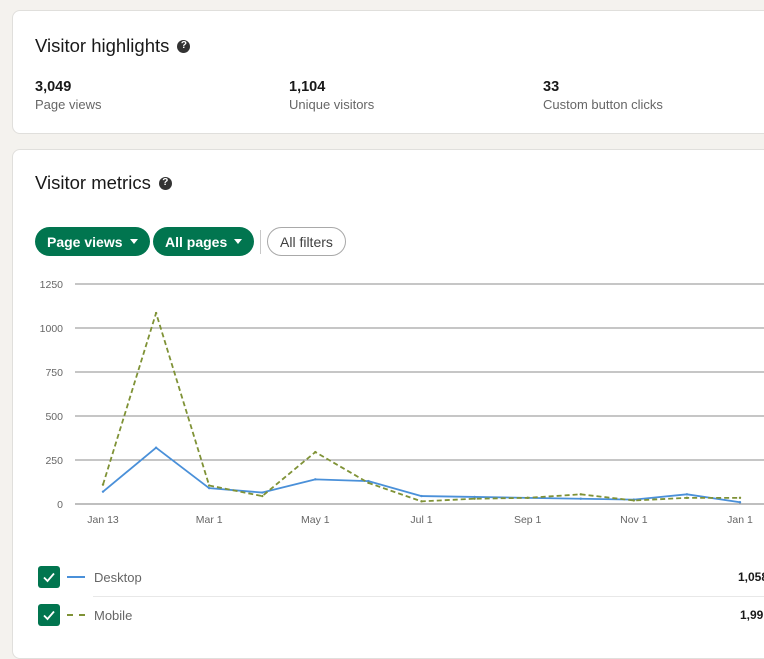  I want to click on stat-value: 1,104, so click(307, 87).